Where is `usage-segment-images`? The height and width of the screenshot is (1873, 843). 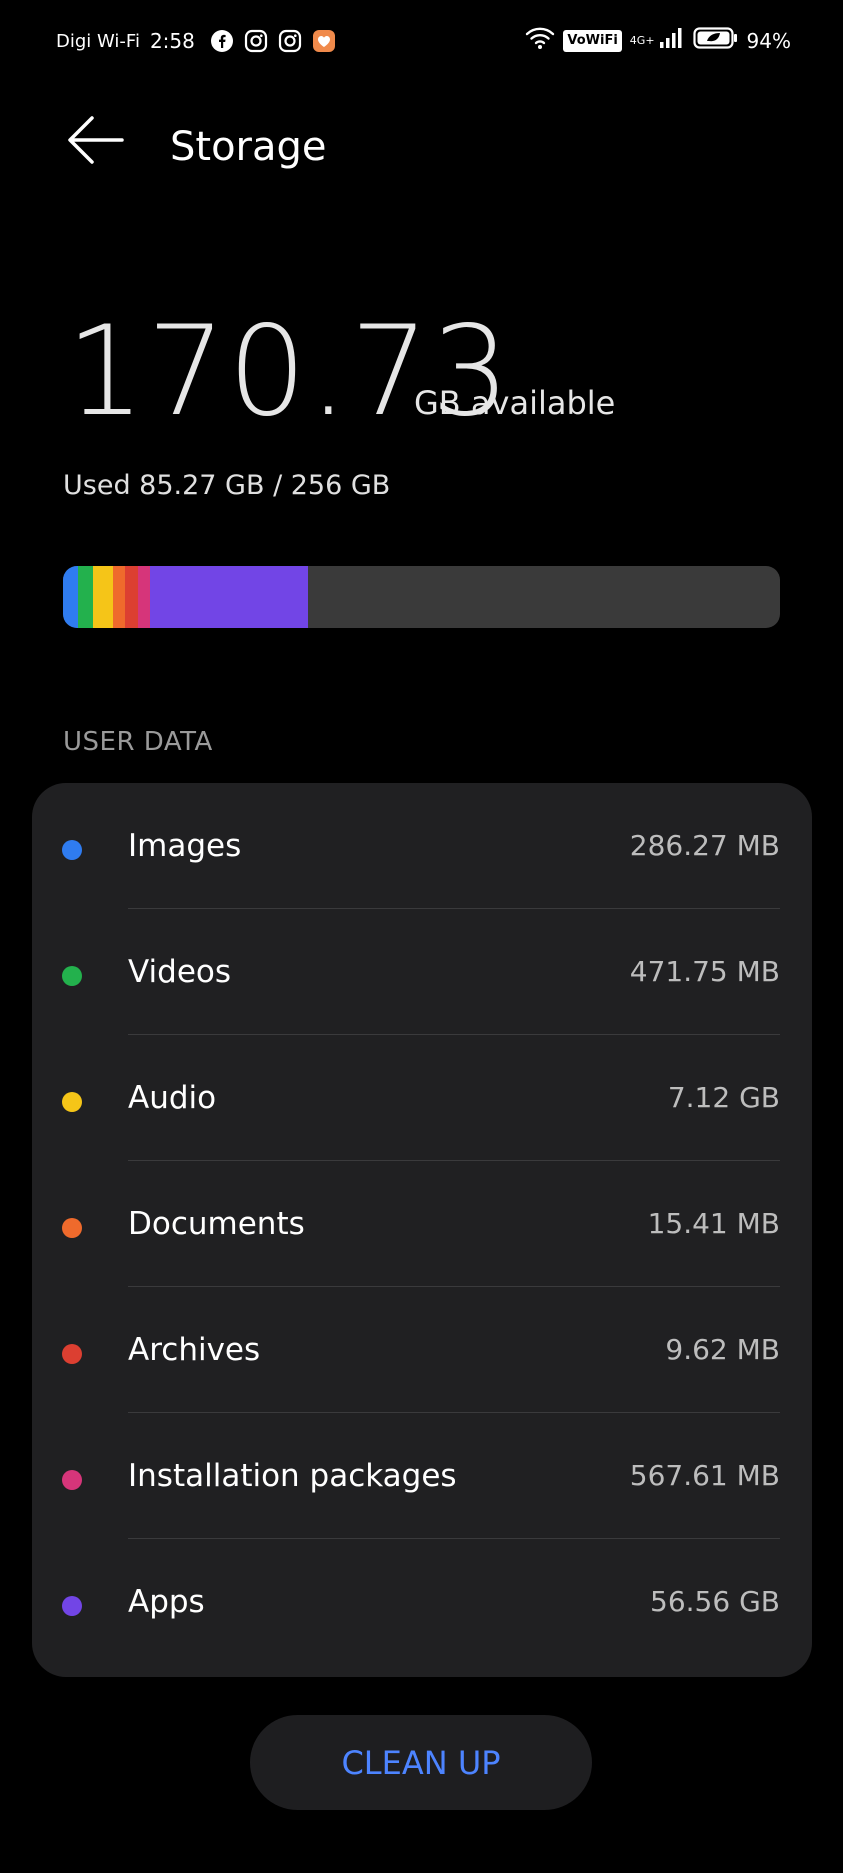
usage-segment-images is located at coordinates (71, 597).